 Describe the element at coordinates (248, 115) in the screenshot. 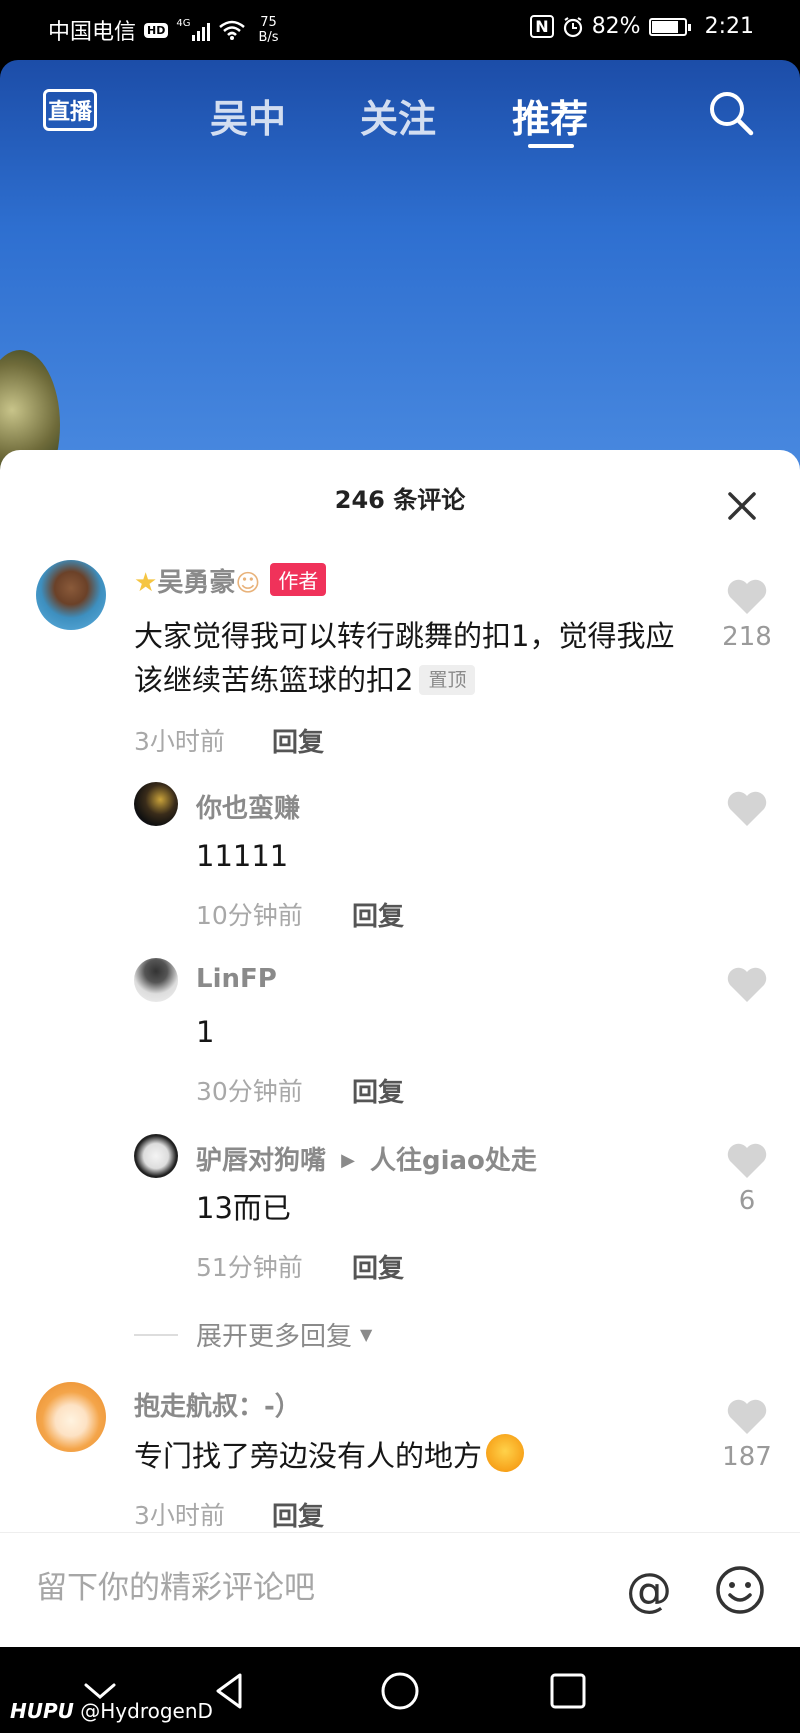

I see `tab-wuzhong: 吴中` at that location.